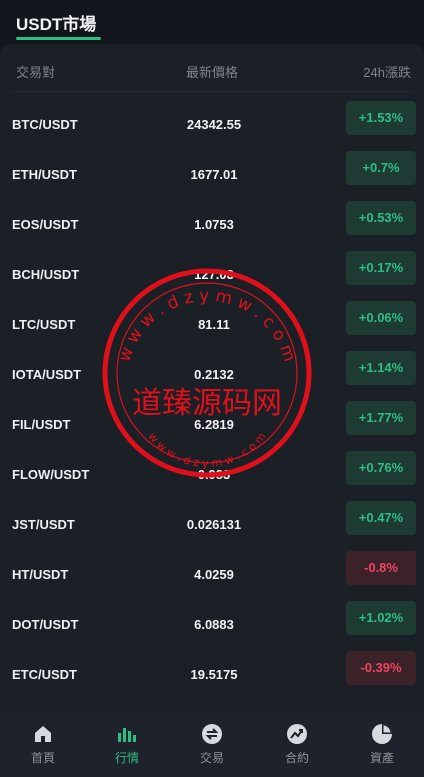 The image size is (424, 777). What do you see at coordinates (381, 758) in the screenshot?
I see `tab-label: 資產` at bounding box center [381, 758].